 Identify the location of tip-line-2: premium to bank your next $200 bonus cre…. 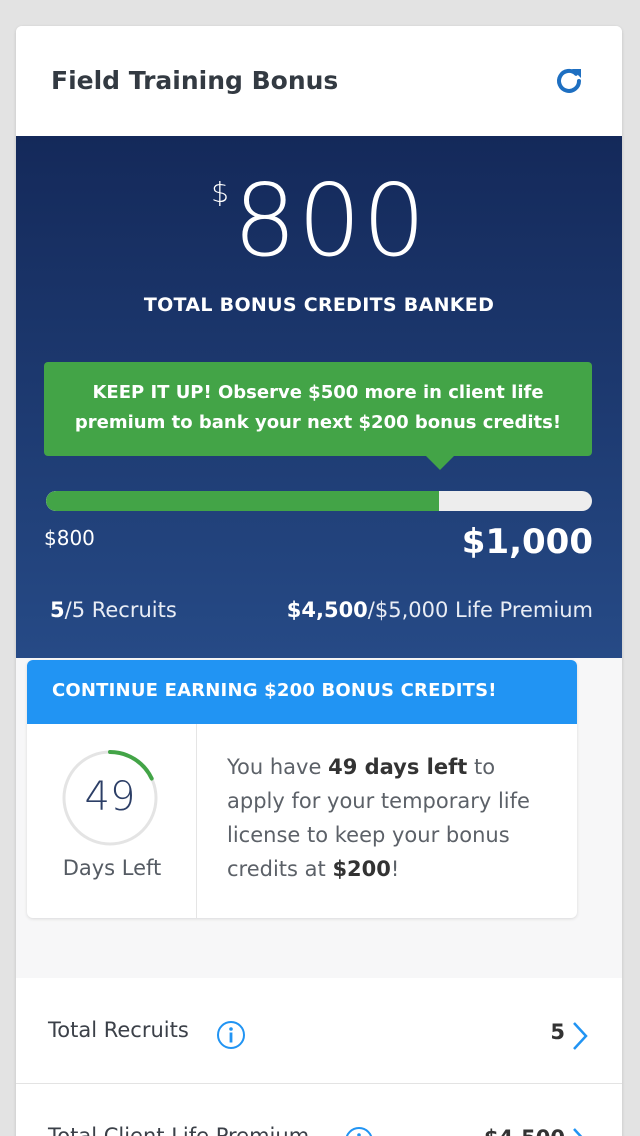
(318, 422).